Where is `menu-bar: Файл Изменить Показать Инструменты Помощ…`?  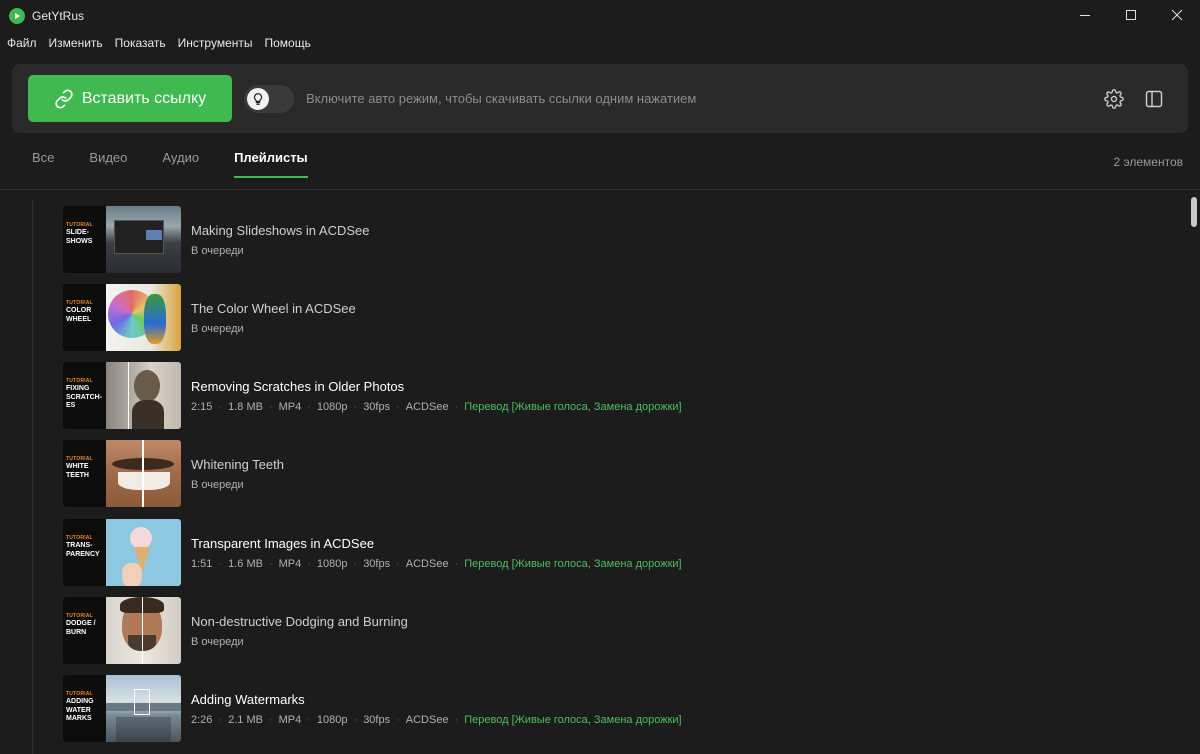 menu-bar: Файл Изменить Показать Инструменты Помощ… is located at coordinates (158, 43).